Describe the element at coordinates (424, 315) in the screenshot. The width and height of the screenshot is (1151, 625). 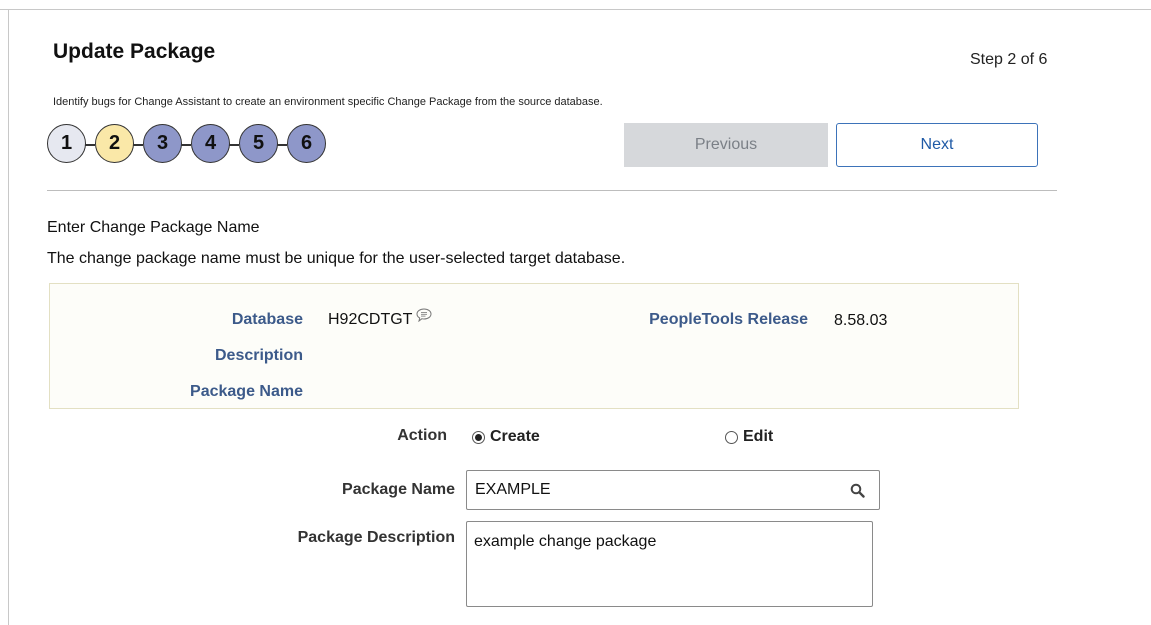
I see `comment-bubble-icon` at that location.